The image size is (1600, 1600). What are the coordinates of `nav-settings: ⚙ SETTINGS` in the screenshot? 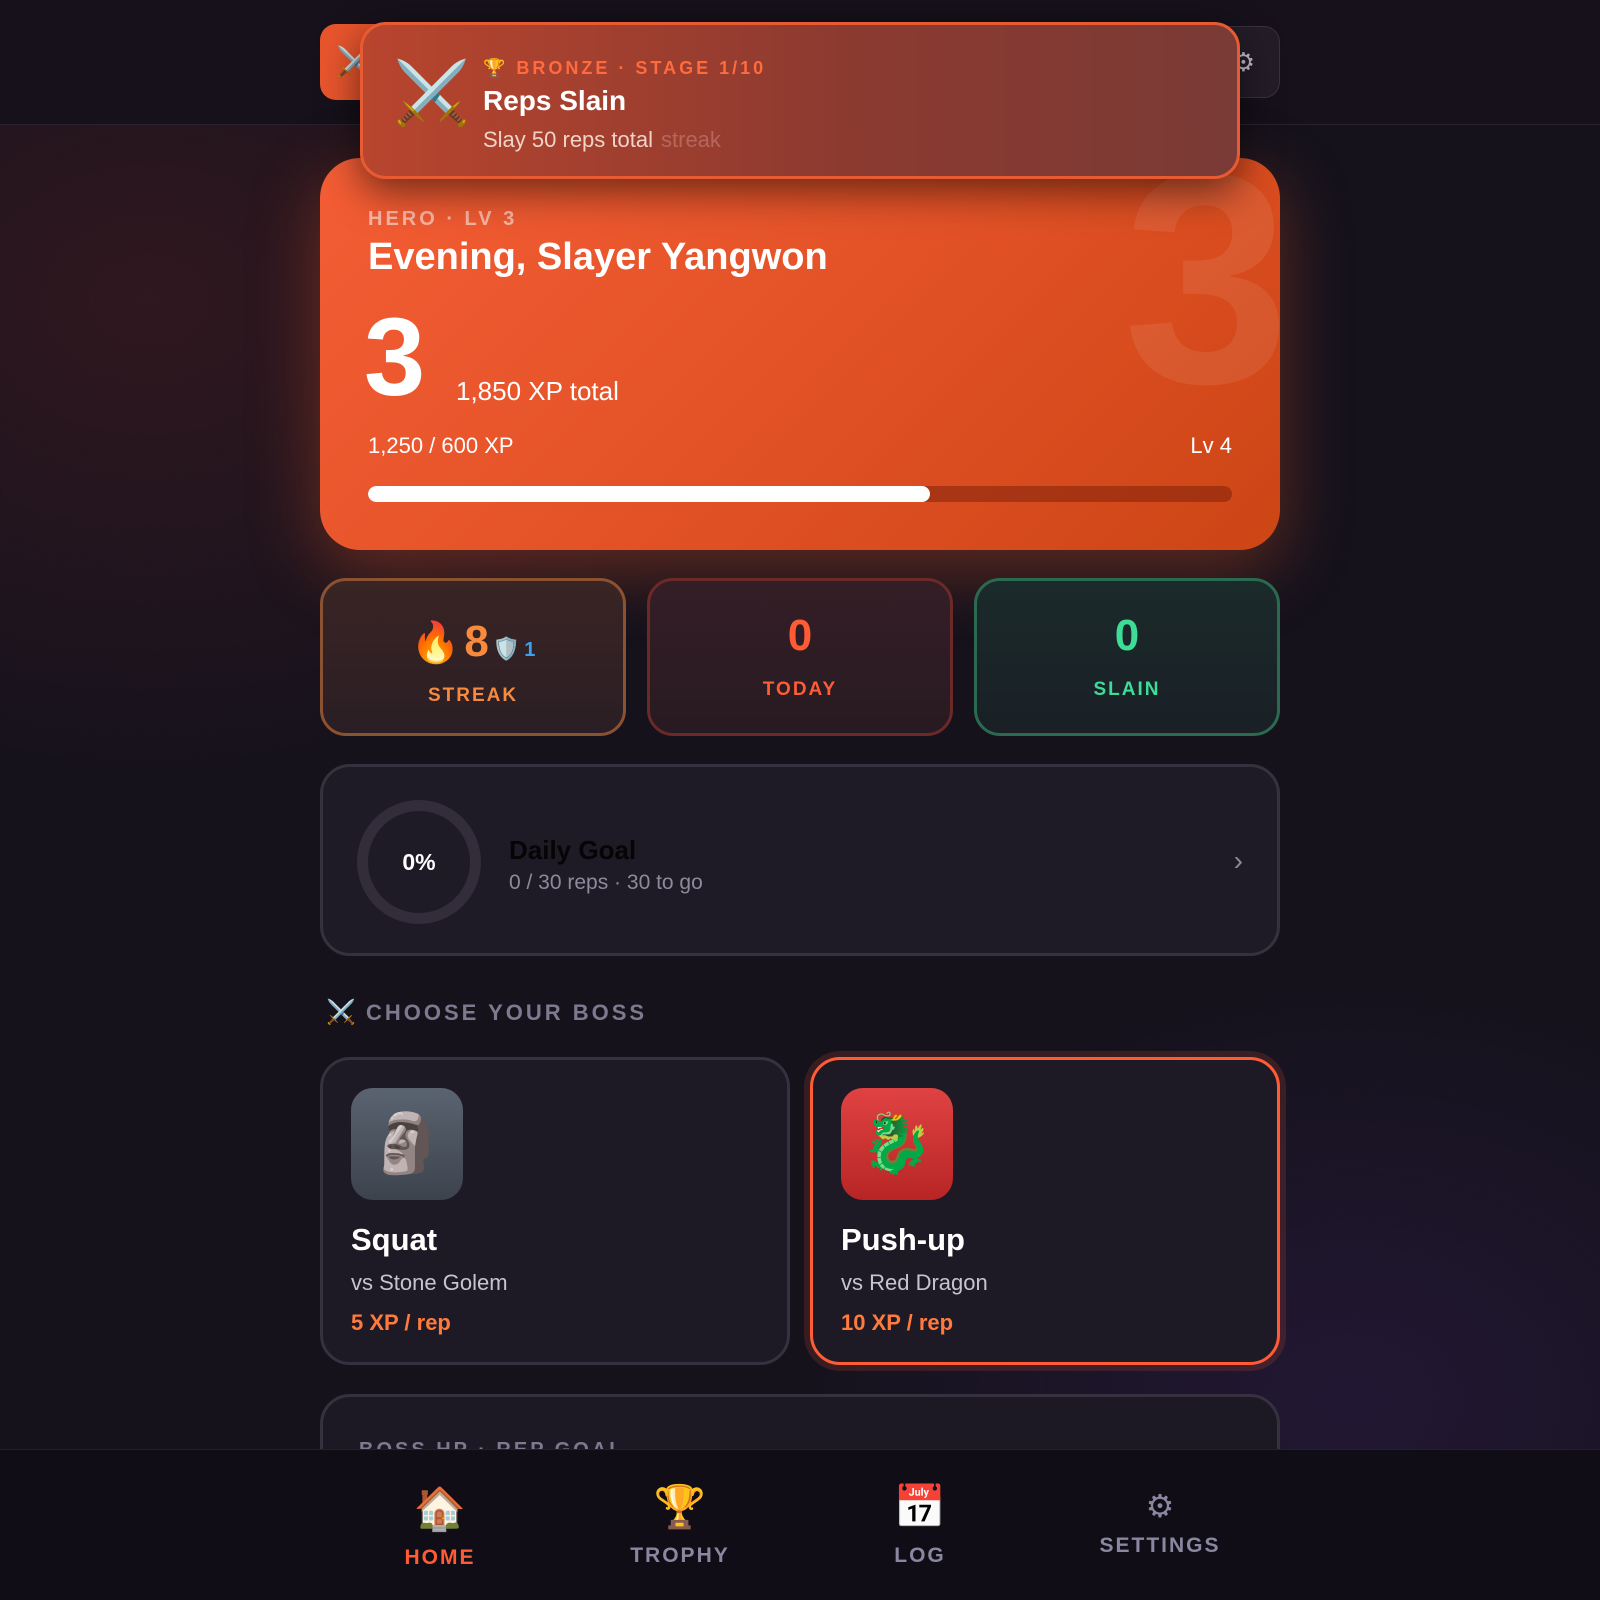 It's located at (1160, 1525).